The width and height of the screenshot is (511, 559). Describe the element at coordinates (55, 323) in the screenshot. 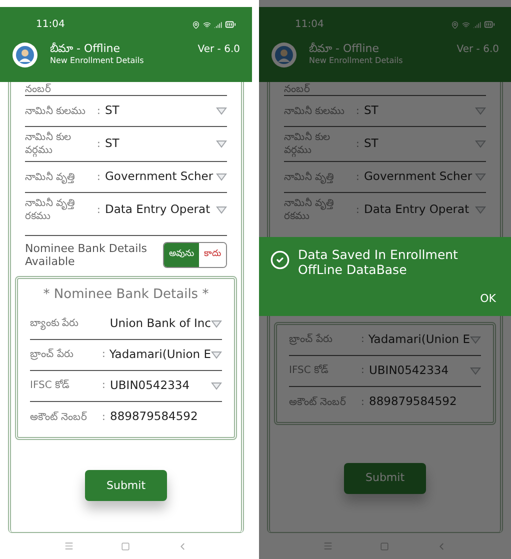

I see `field-label: బ్యాంకు పేరు` at that location.